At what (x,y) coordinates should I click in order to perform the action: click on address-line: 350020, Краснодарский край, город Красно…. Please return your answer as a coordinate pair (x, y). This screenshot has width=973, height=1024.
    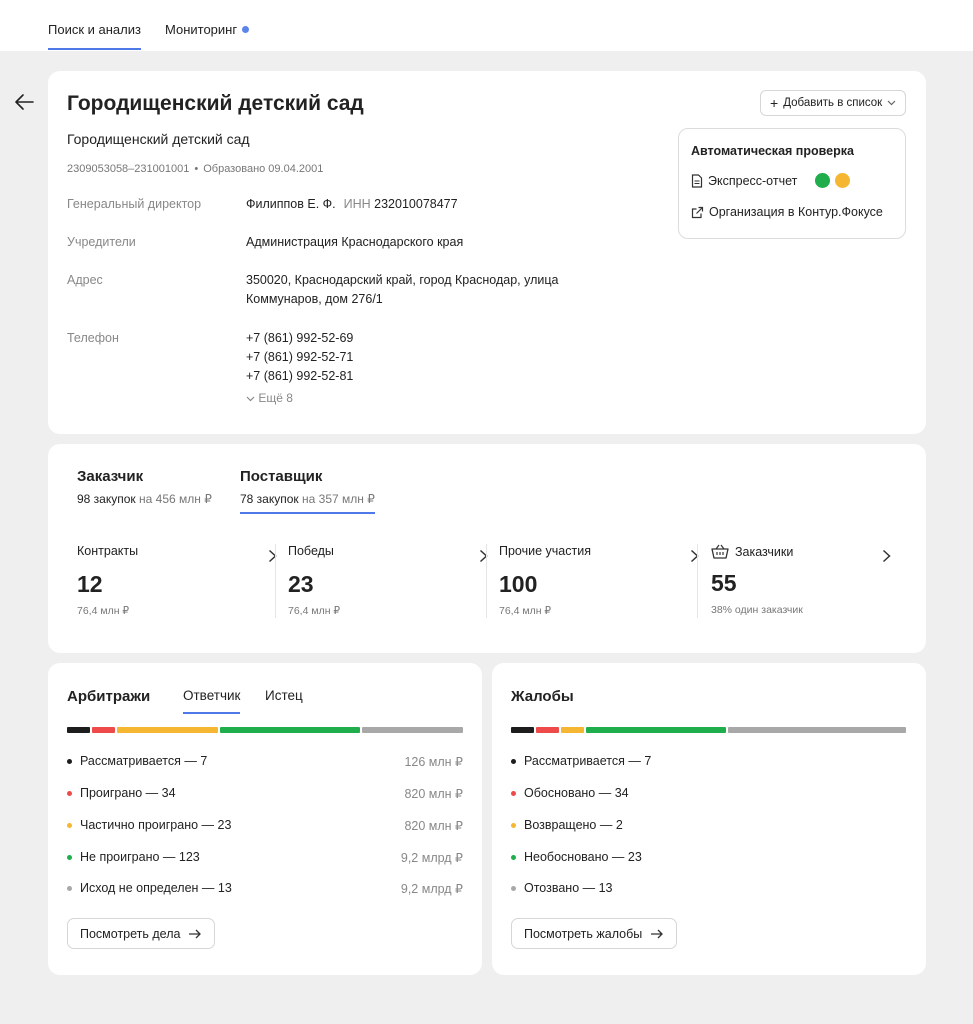
    Looking at the image, I should click on (402, 280).